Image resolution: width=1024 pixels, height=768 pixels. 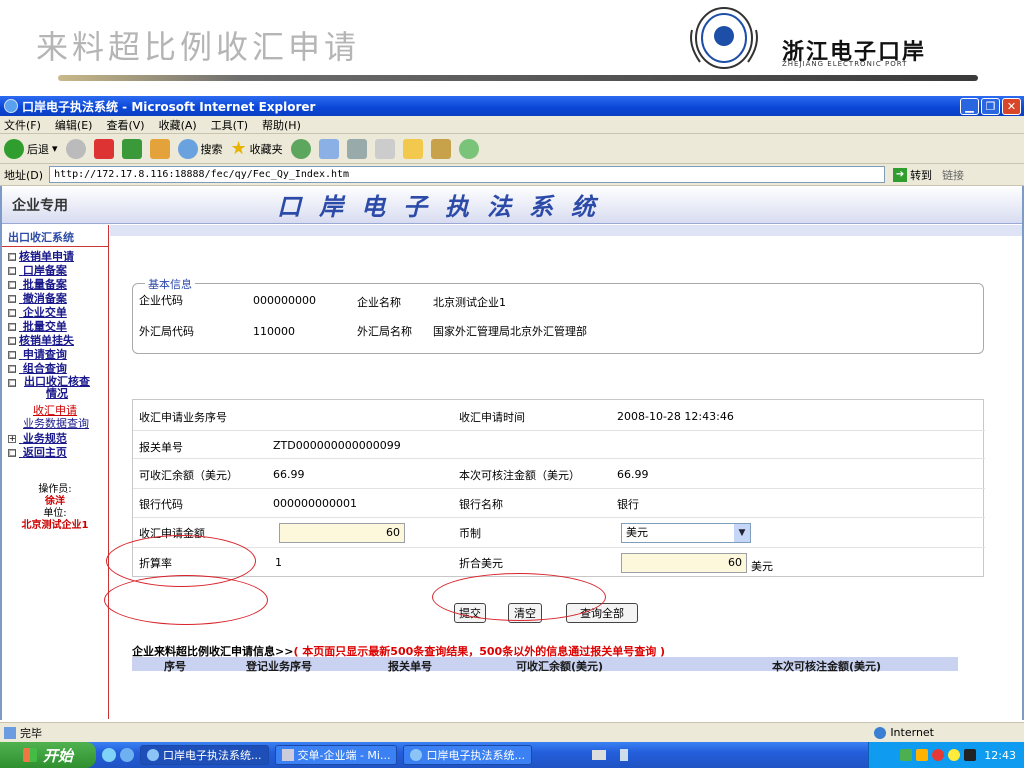 I want to click on status-bar: 完毕 Internet, so click(x=512, y=732).